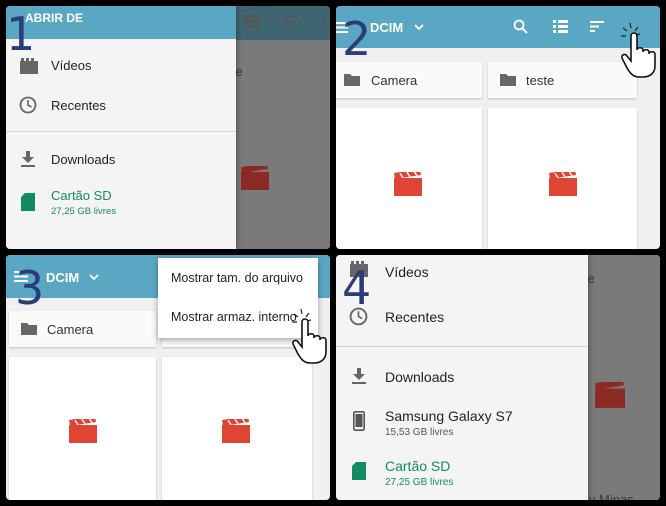 The height and width of the screenshot is (506, 666). I want to click on step-number: 2, so click(357, 39).